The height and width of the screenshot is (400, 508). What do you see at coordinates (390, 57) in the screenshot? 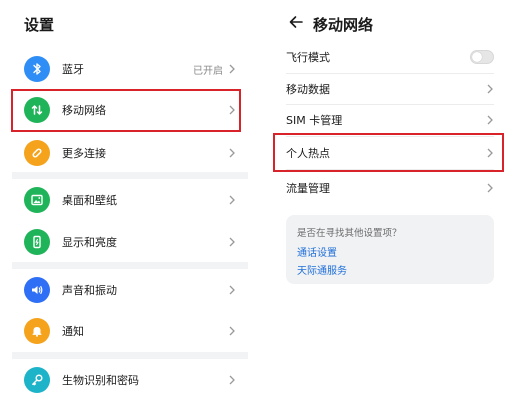
I see `airplane-mode-row: 飞行模式` at bounding box center [390, 57].